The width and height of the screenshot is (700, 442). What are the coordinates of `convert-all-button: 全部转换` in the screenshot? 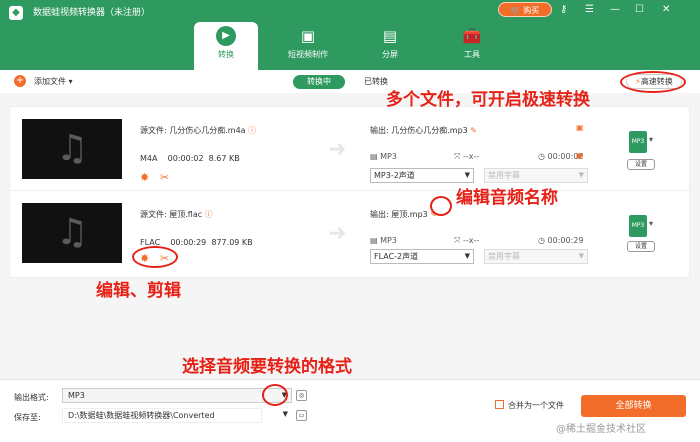 It's located at (633, 406).